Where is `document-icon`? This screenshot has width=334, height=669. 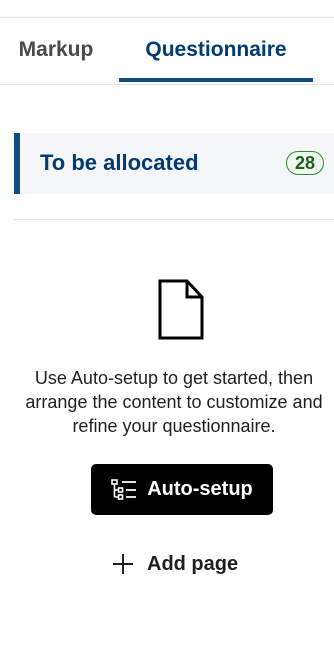
document-icon is located at coordinates (181, 309).